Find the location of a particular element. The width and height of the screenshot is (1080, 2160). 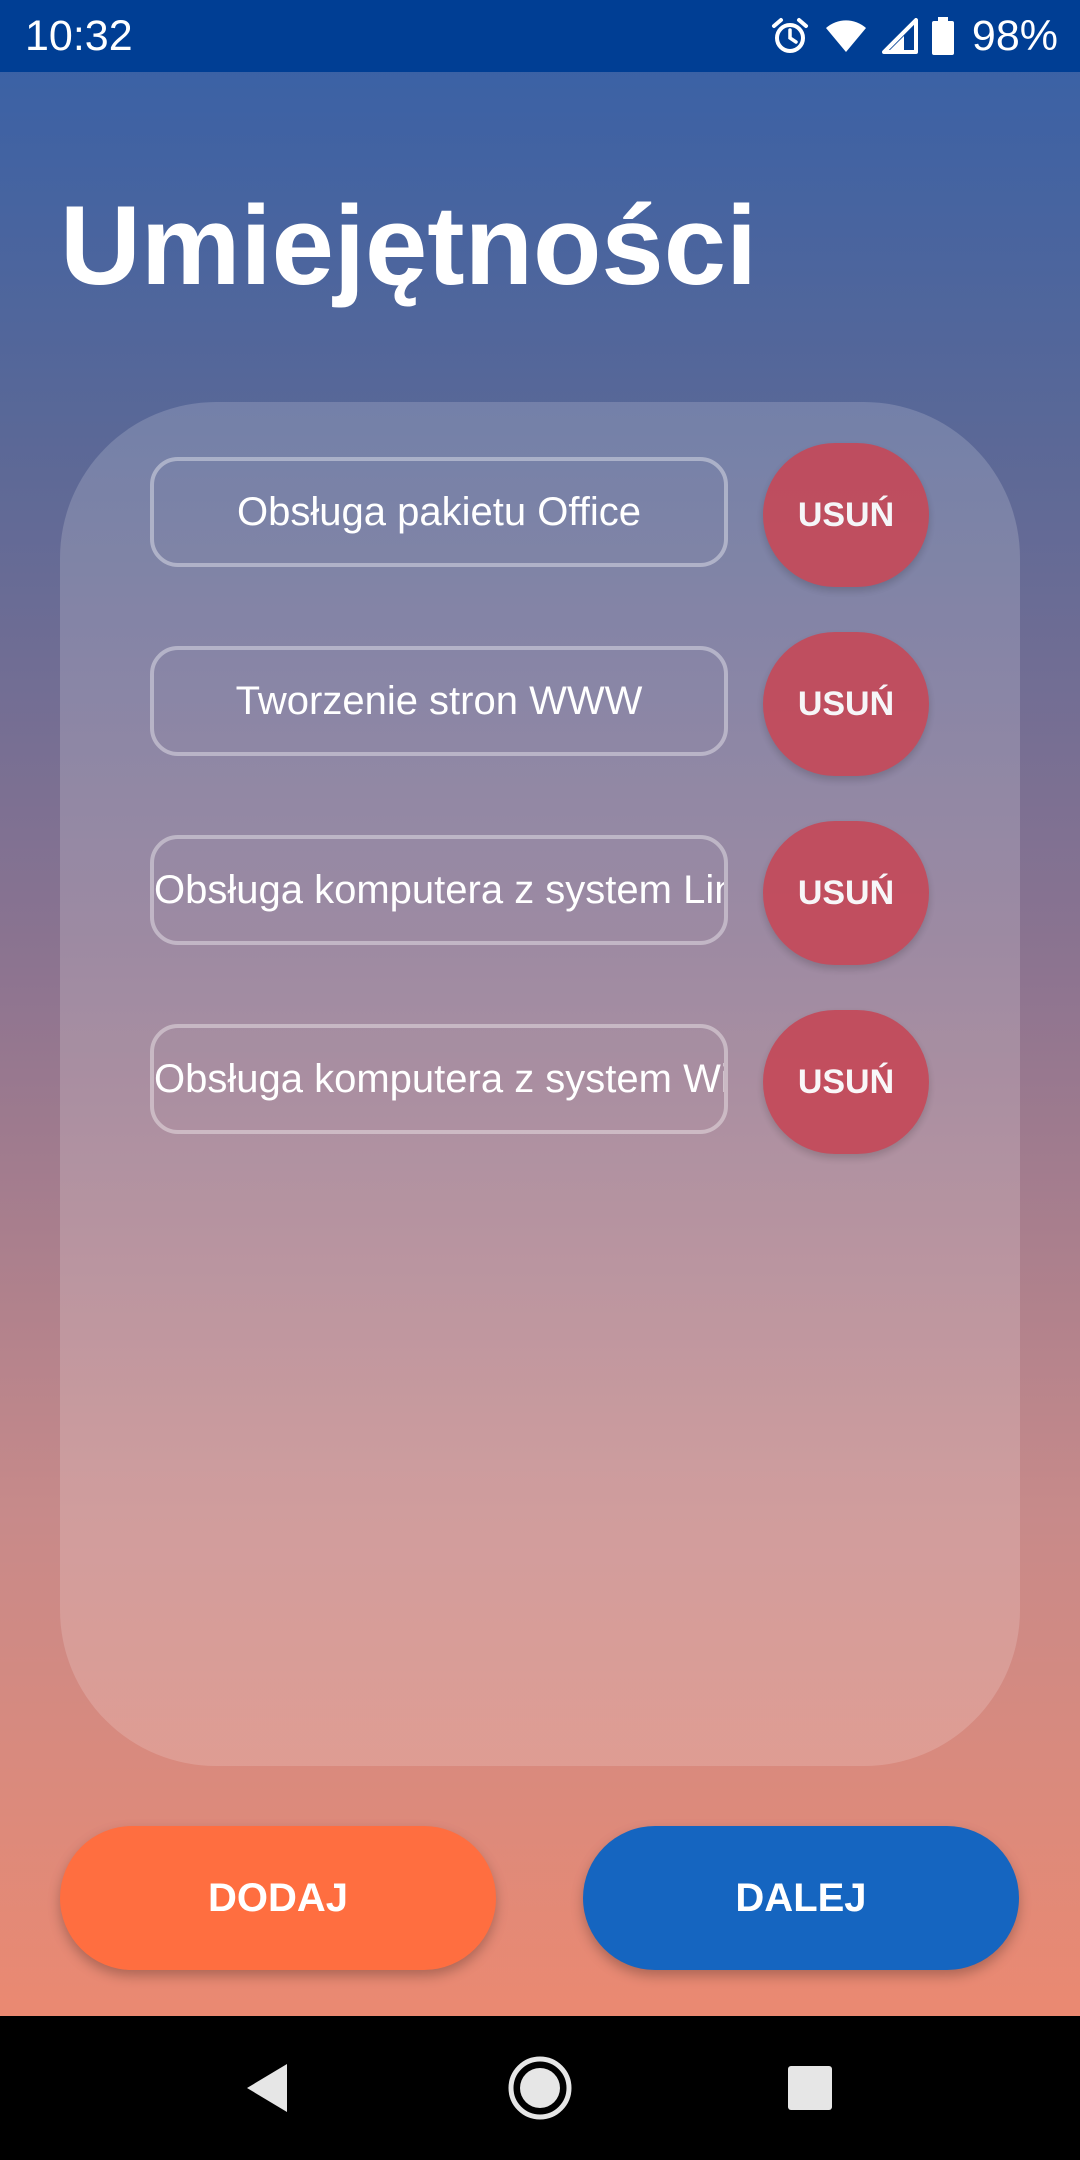

status-icons: 98% is located at coordinates (914, 36).